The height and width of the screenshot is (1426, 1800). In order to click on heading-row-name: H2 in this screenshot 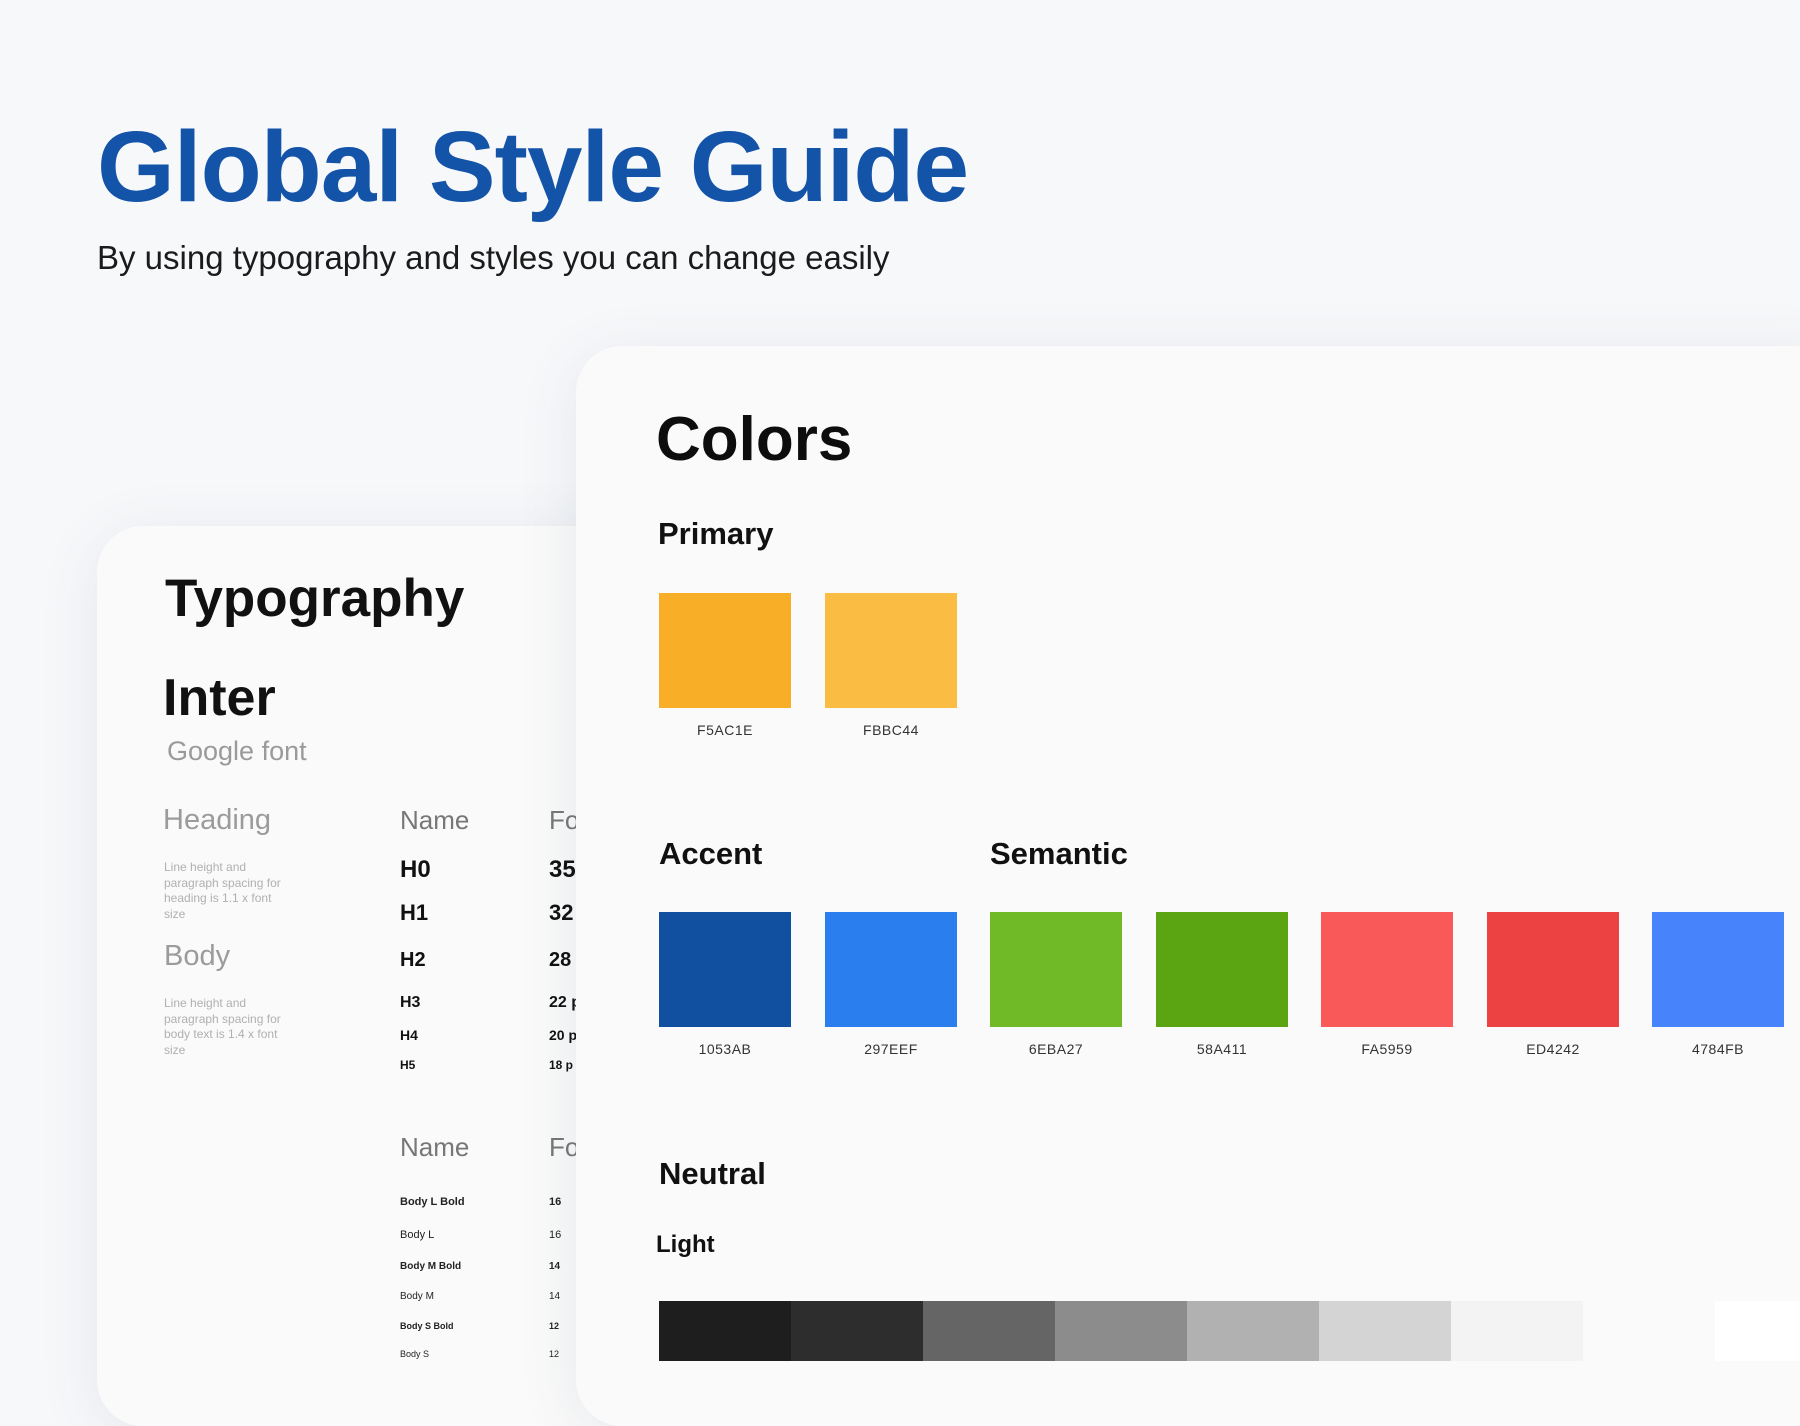, I will do `click(413, 960)`.